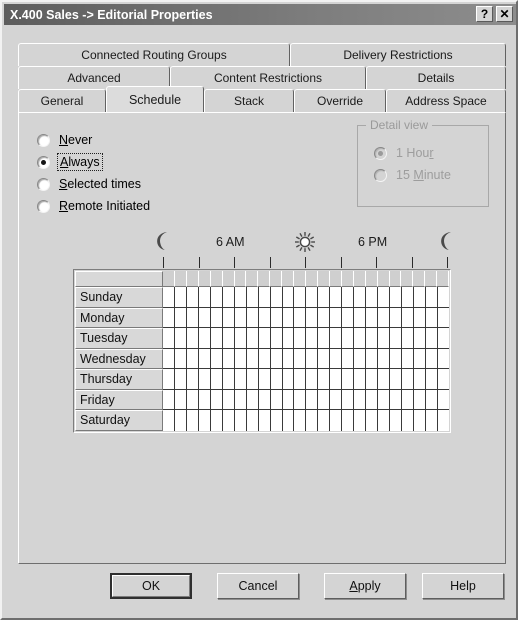 The height and width of the screenshot is (620, 518). What do you see at coordinates (463, 586) in the screenshot?
I see `help-button: Help` at bounding box center [463, 586].